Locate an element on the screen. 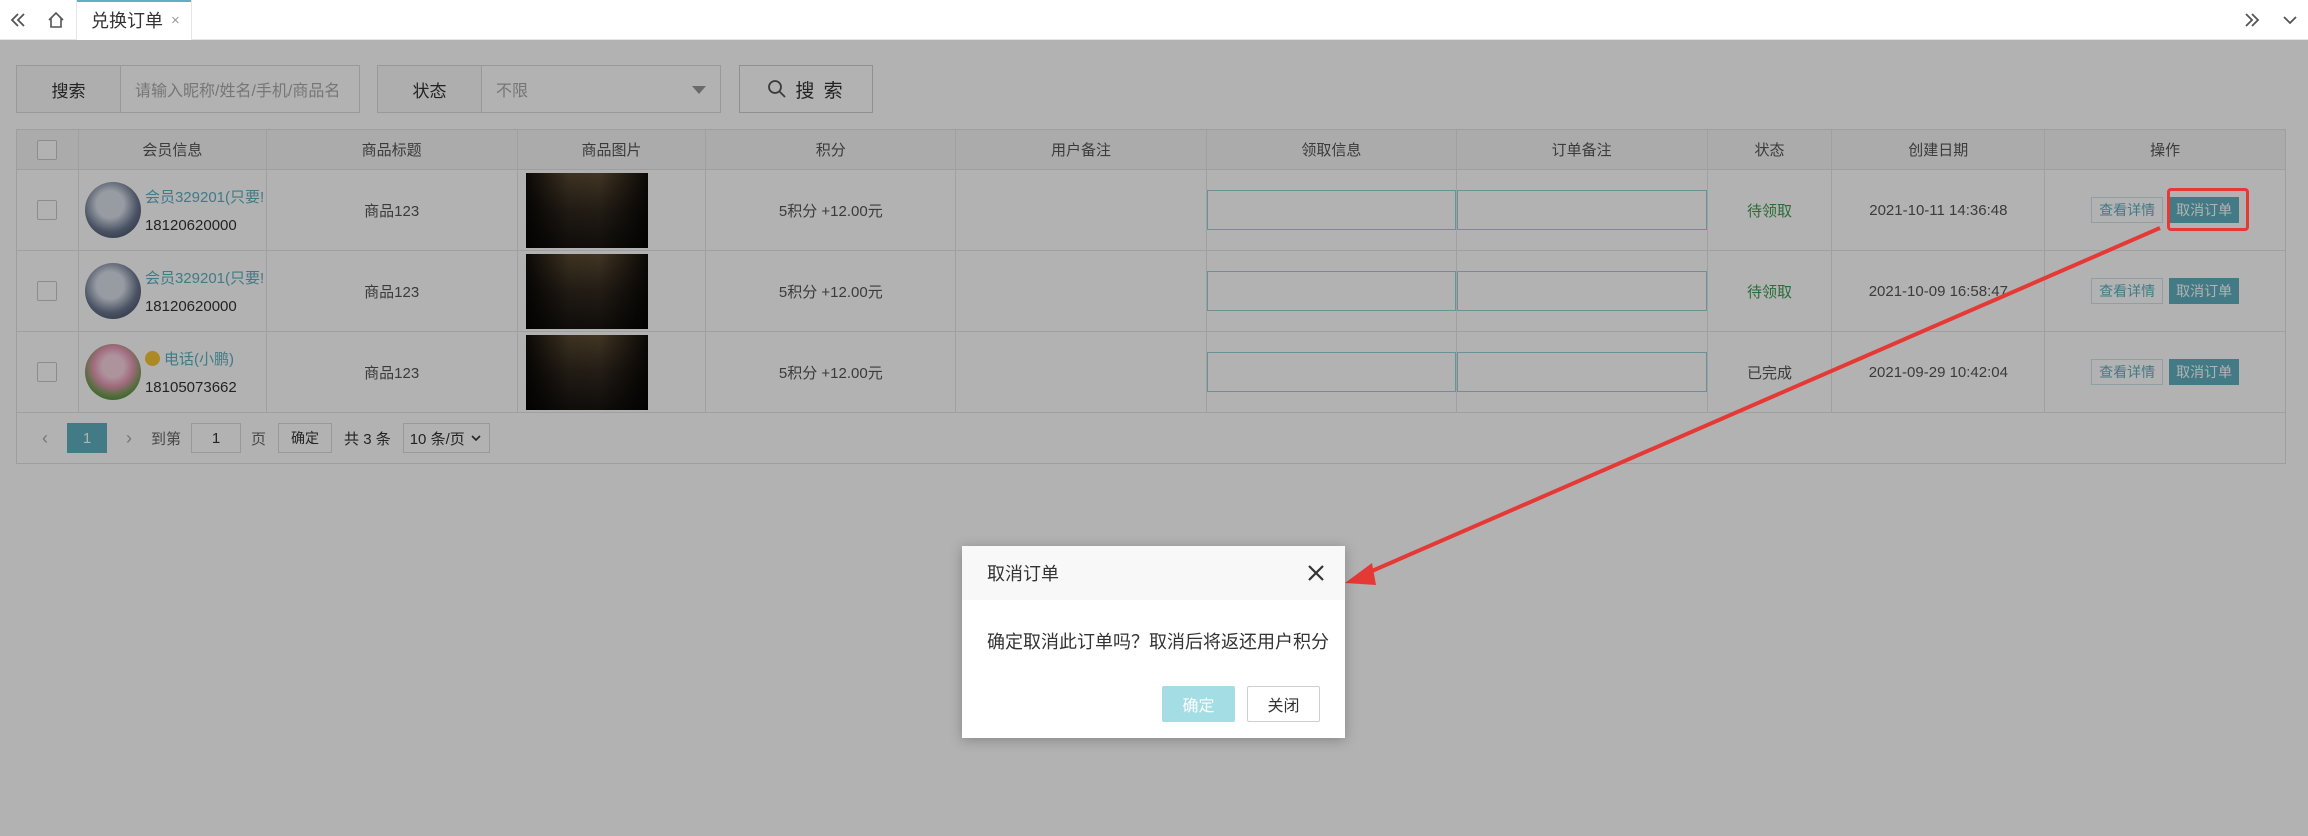  tab-close-icon: × is located at coordinates (175, 20).